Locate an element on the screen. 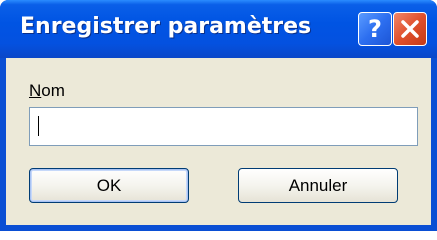  name-label-accelerator: N is located at coordinates (35, 90).